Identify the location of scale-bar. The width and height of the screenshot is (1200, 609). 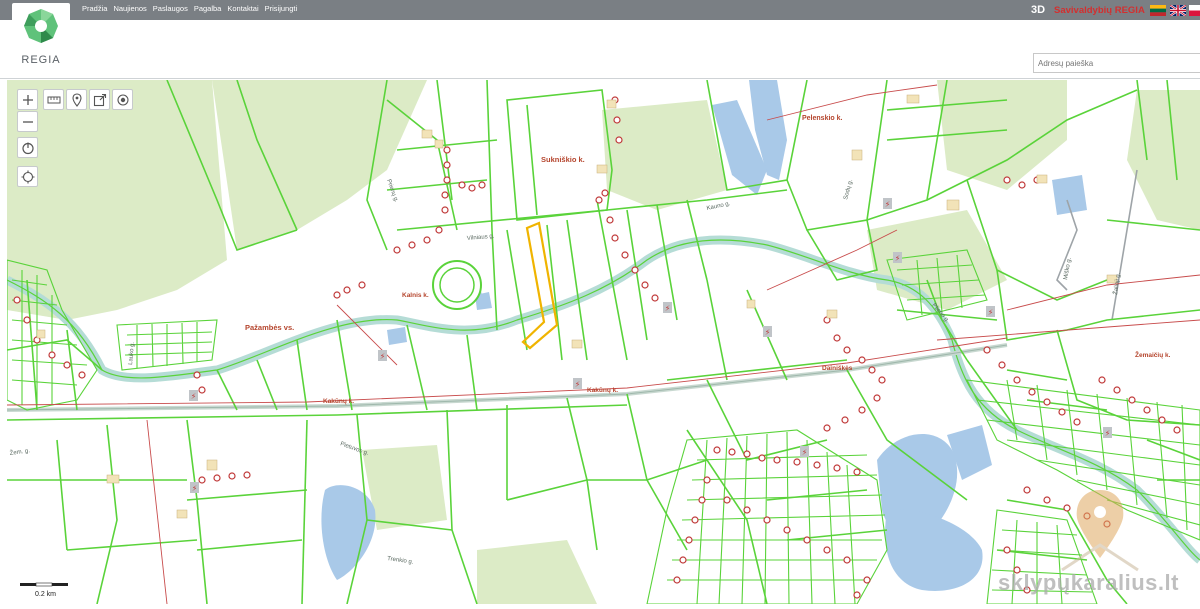
(44, 584).